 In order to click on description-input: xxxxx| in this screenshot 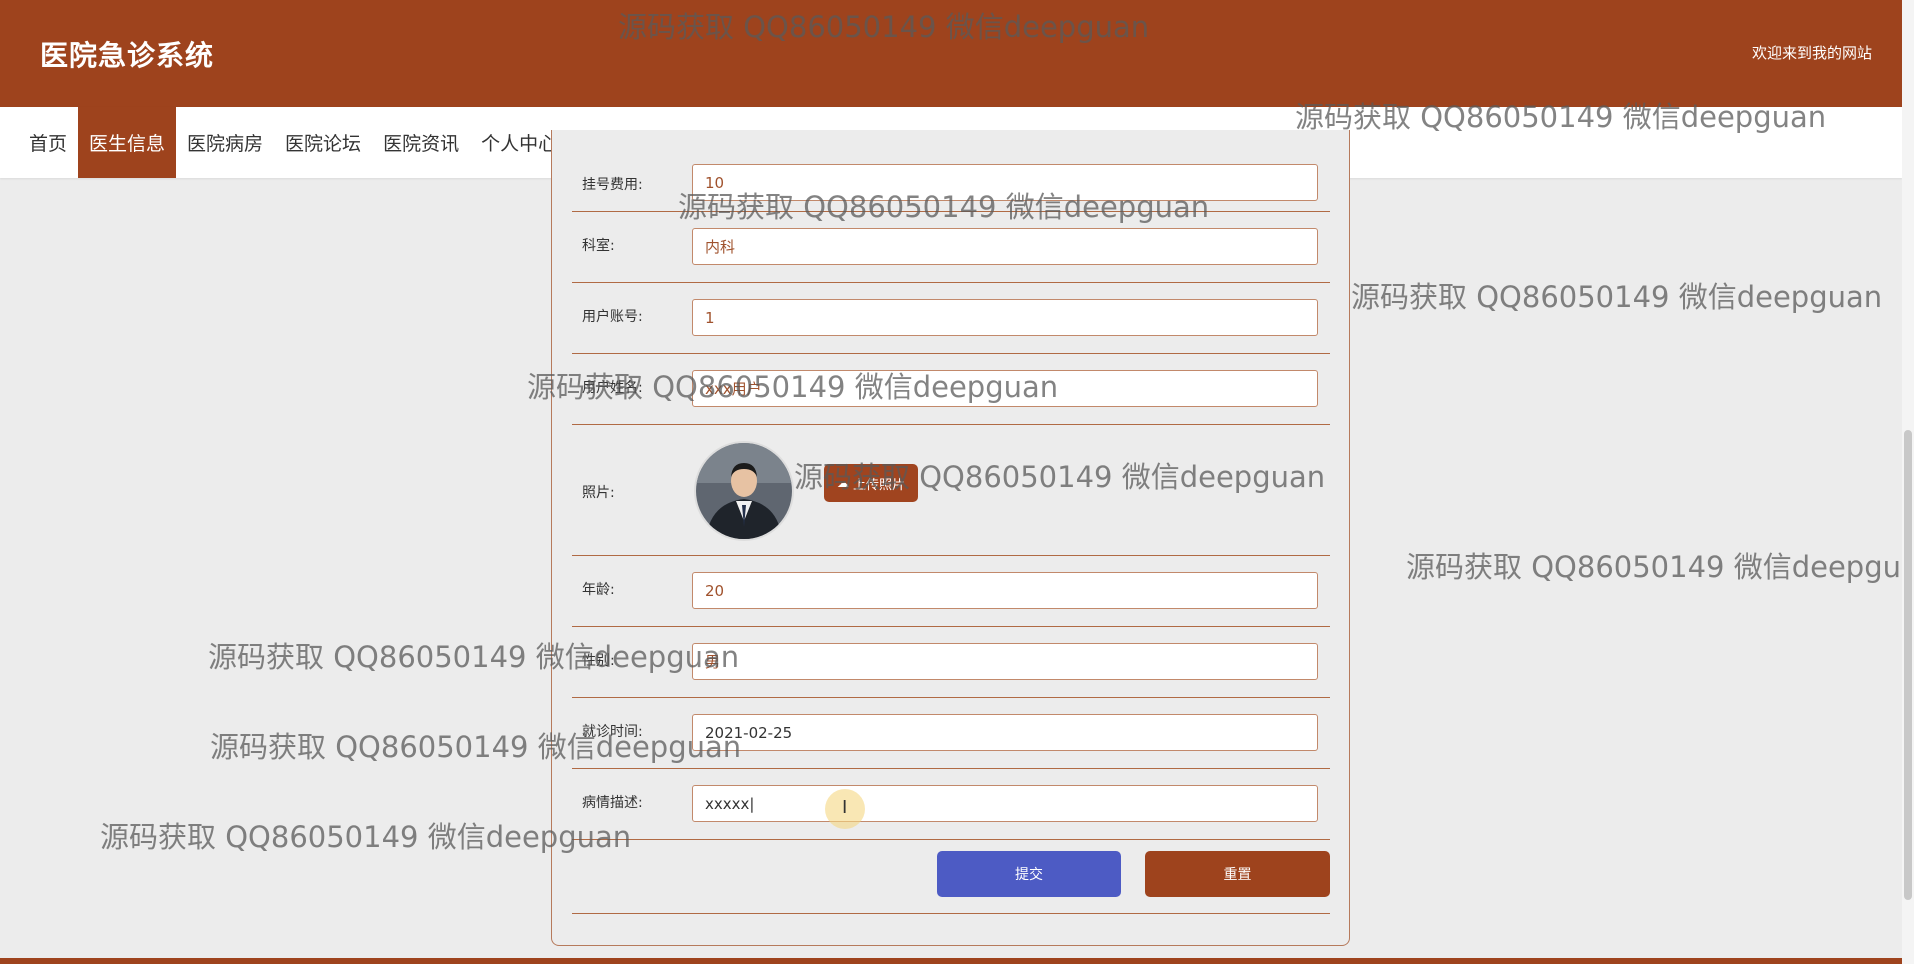, I will do `click(1005, 803)`.